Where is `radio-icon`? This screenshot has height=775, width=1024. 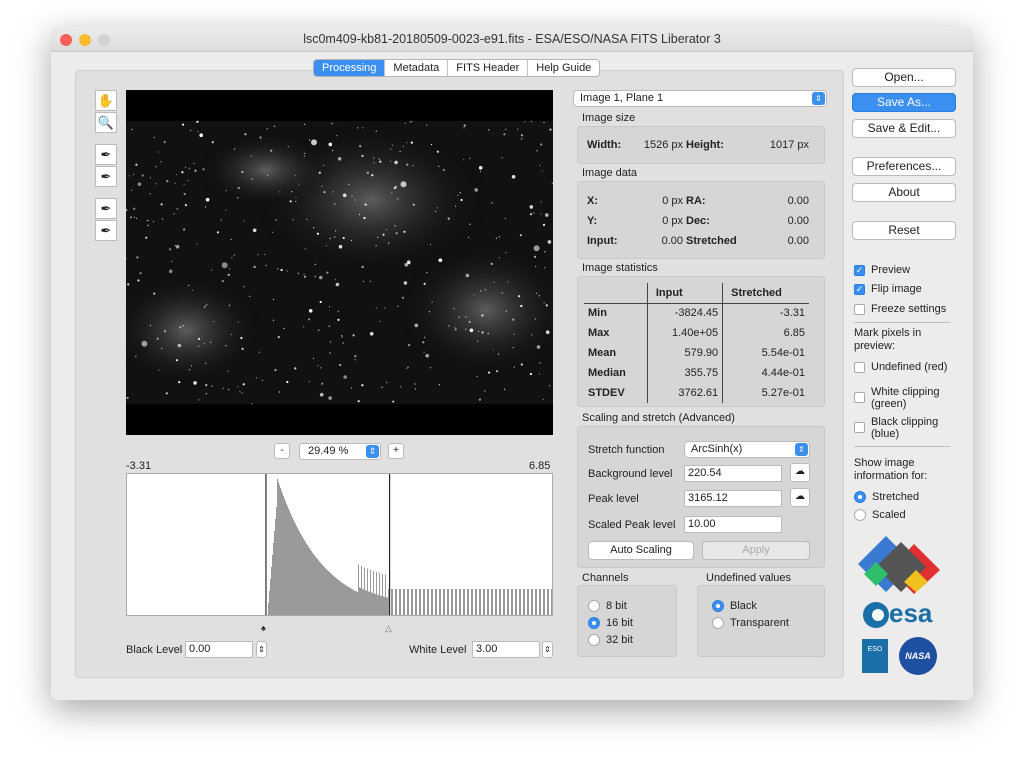 radio-icon is located at coordinates (594, 640).